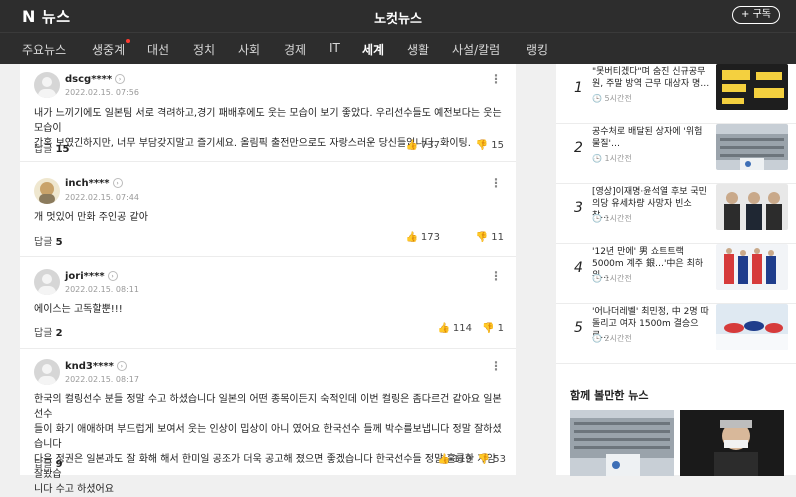  Describe the element at coordinates (492, 459) in the screenshot. I see `dislike-button: 👎 53` at that location.